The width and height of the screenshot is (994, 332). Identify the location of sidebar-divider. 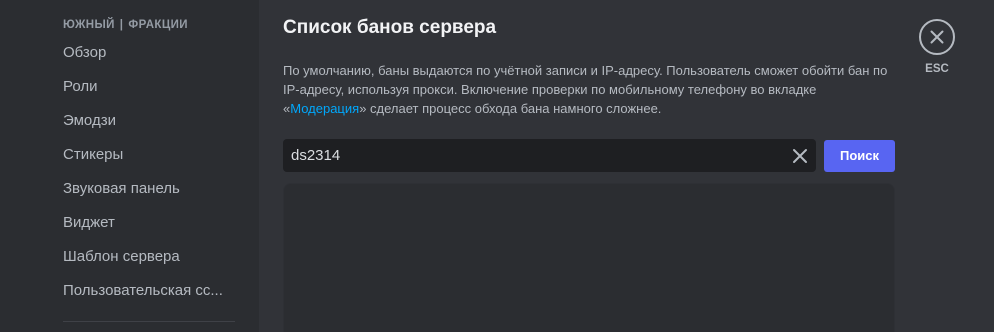
(149, 321).